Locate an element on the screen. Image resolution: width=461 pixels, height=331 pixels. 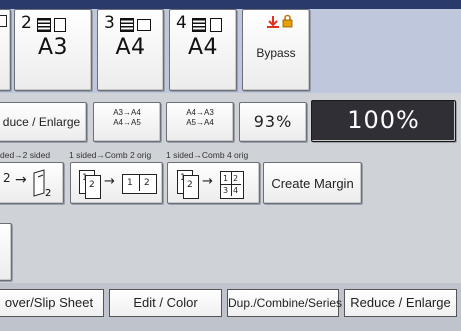
ratio-93-button: 93% is located at coordinates (273, 122).